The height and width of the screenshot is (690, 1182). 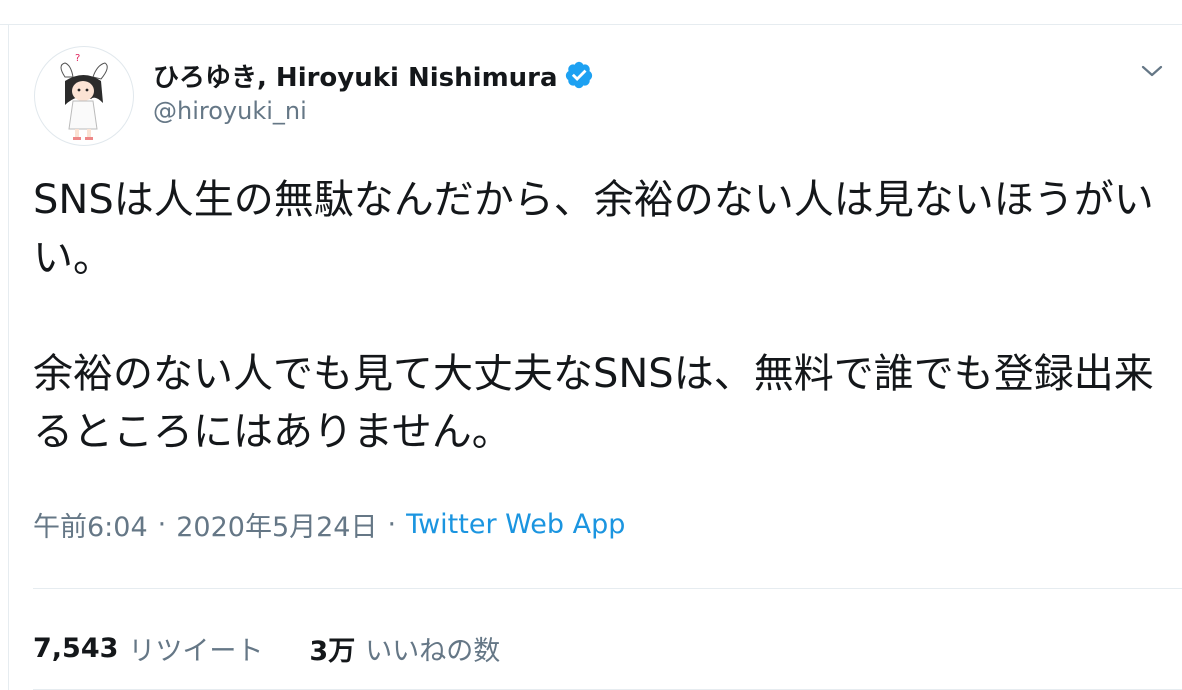 What do you see at coordinates (90, 524) in the screenshot?
I see `tweet-time: 午前6:04` at bounding box center [90, 524].